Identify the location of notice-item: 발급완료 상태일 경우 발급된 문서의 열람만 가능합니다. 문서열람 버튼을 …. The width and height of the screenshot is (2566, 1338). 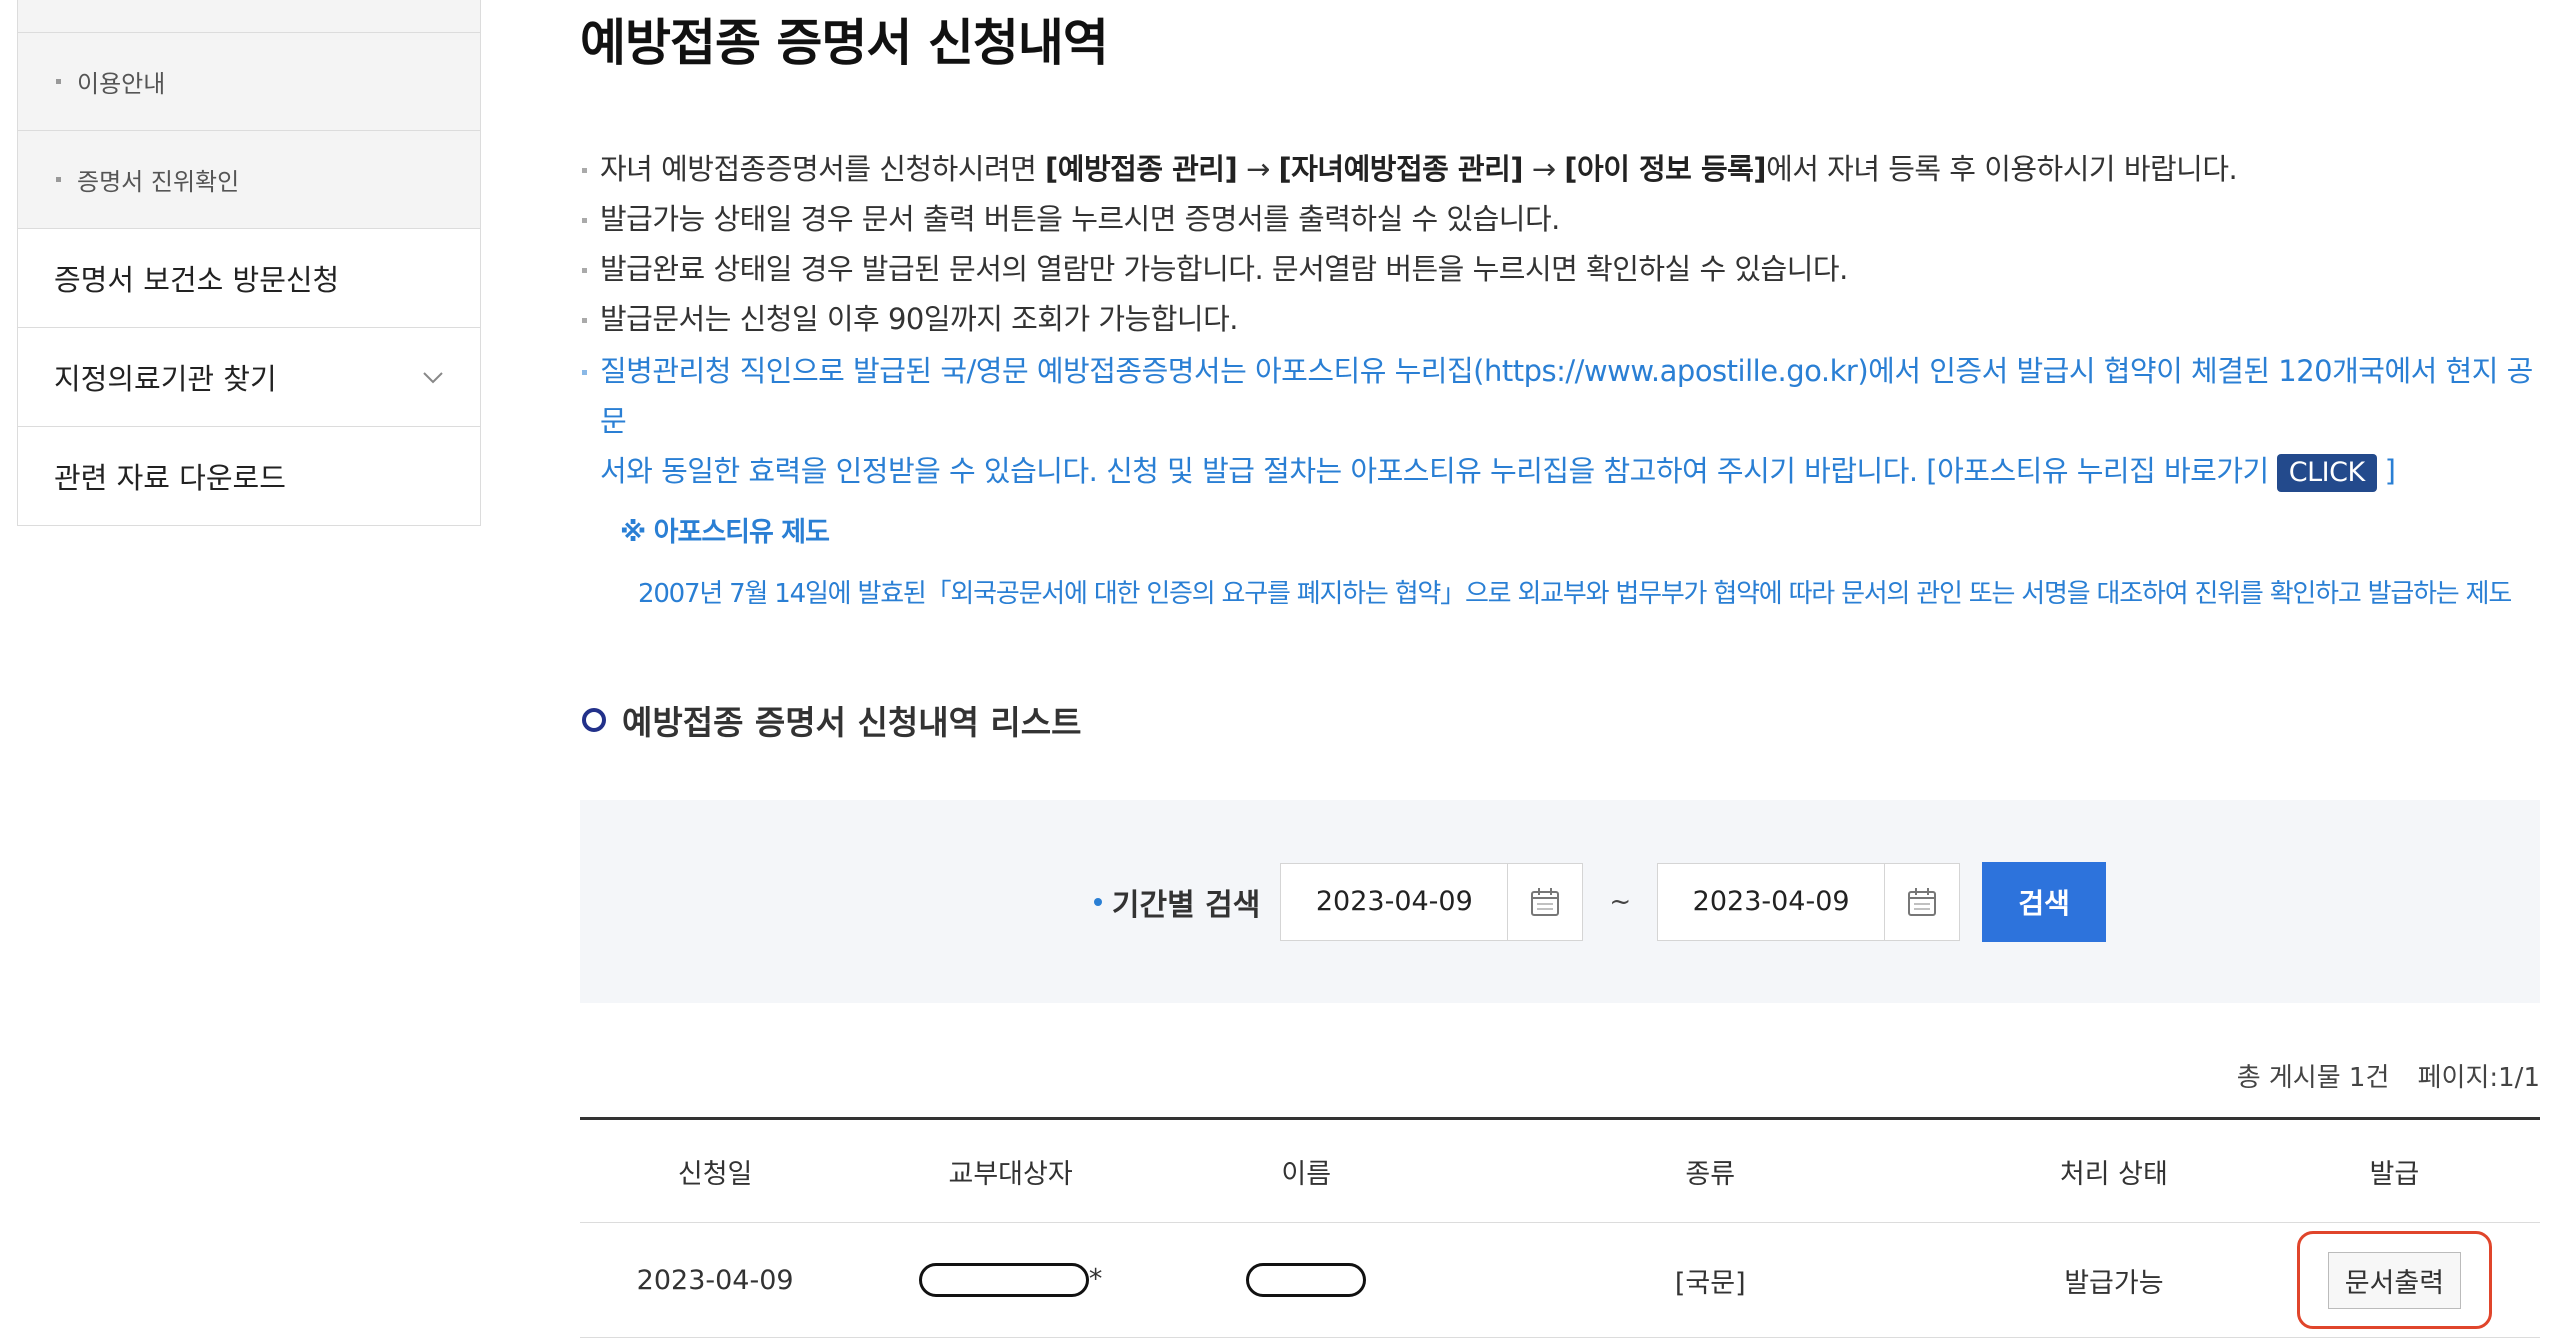
(1560, 269).